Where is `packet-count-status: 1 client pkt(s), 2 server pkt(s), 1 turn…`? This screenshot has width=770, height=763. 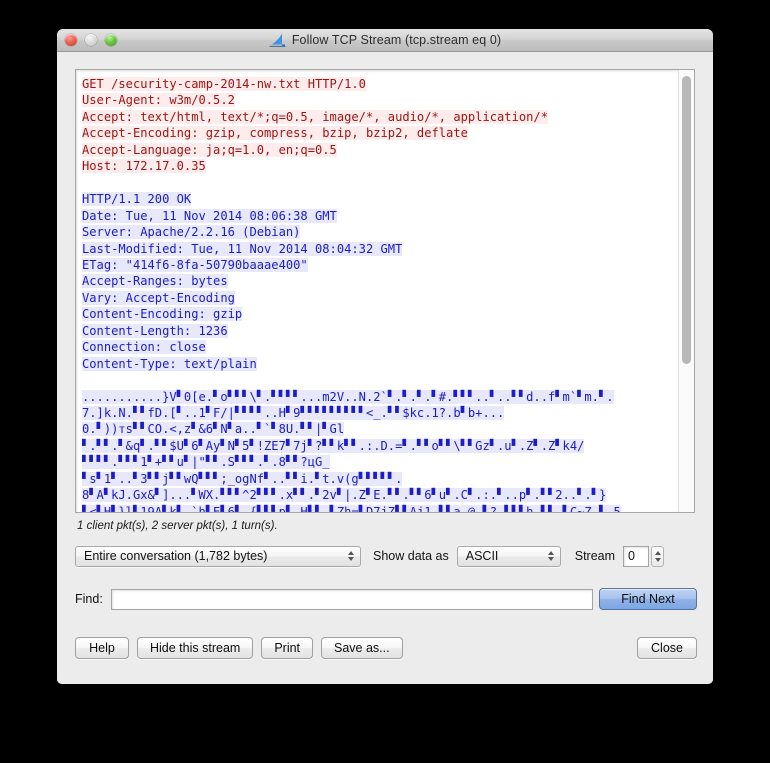 packet-count-status: 1 client pkt(s), 2 server pkt(s), 1 turn… is located at coordinates (177, 526).